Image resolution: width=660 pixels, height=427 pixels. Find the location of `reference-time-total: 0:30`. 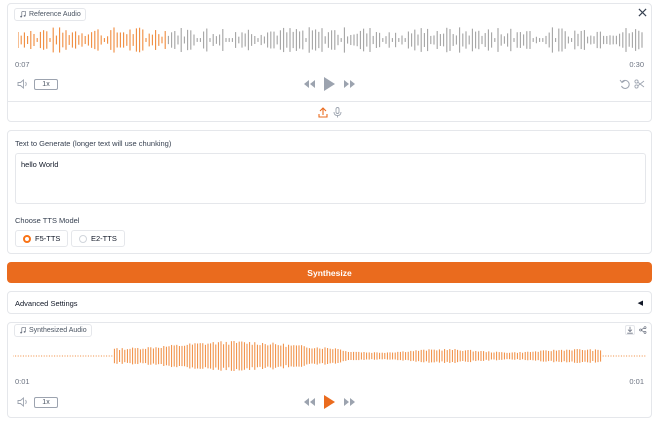

reference-time-total: 0:30 is located at coordinates (636, 64).